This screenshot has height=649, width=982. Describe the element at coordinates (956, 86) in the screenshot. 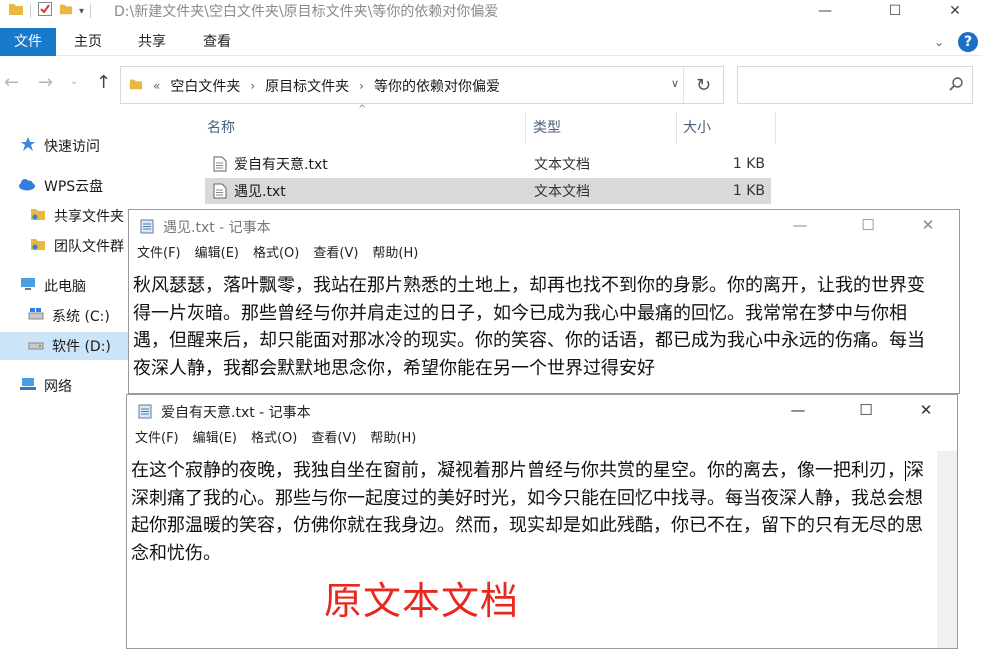

I see `search-icon` at that location.